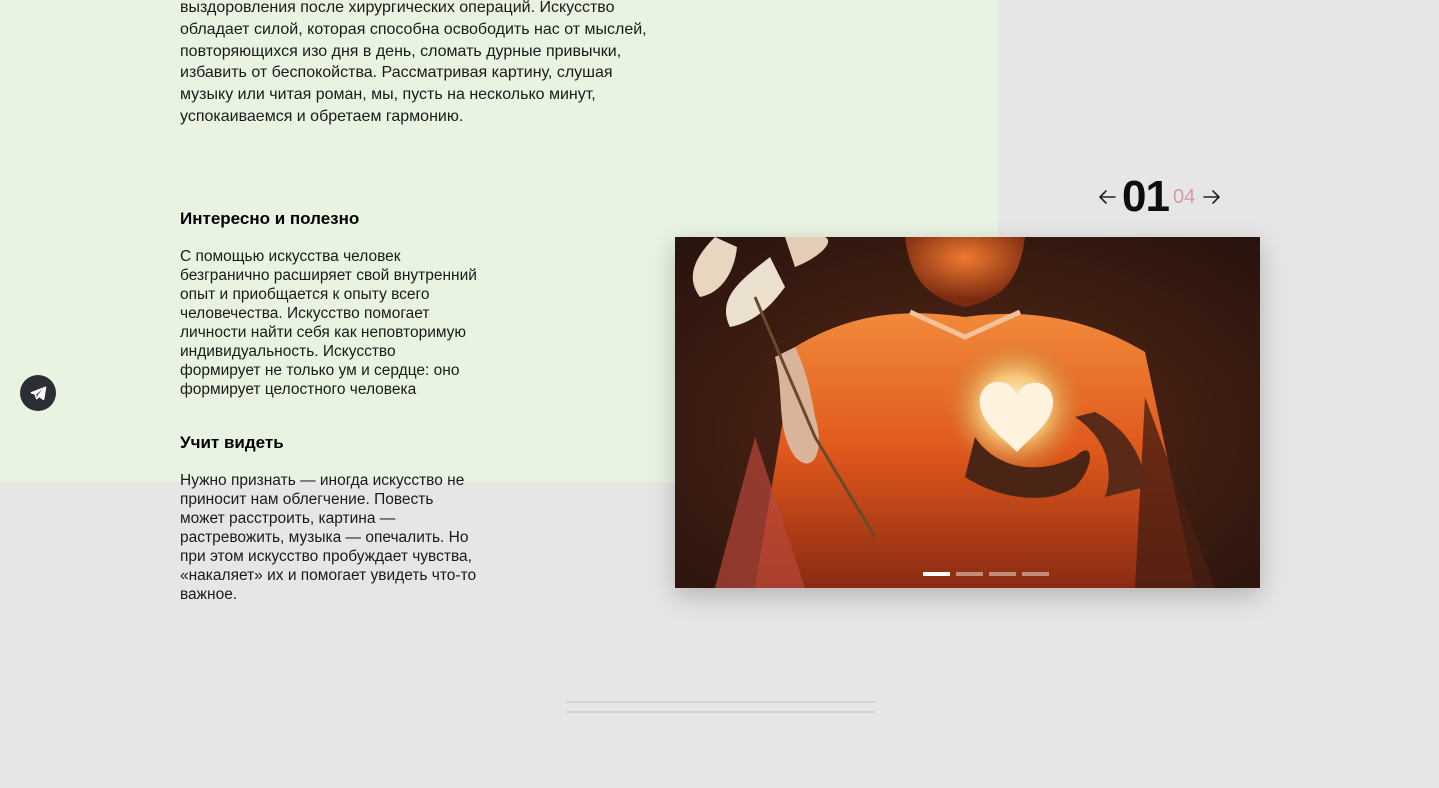 The height and width of the screenshot is (788, 1439). What do you see at coordinates (720, 712) in the screenshot?
I see `footer-divider-bottom` at bounding box center [720, 712].